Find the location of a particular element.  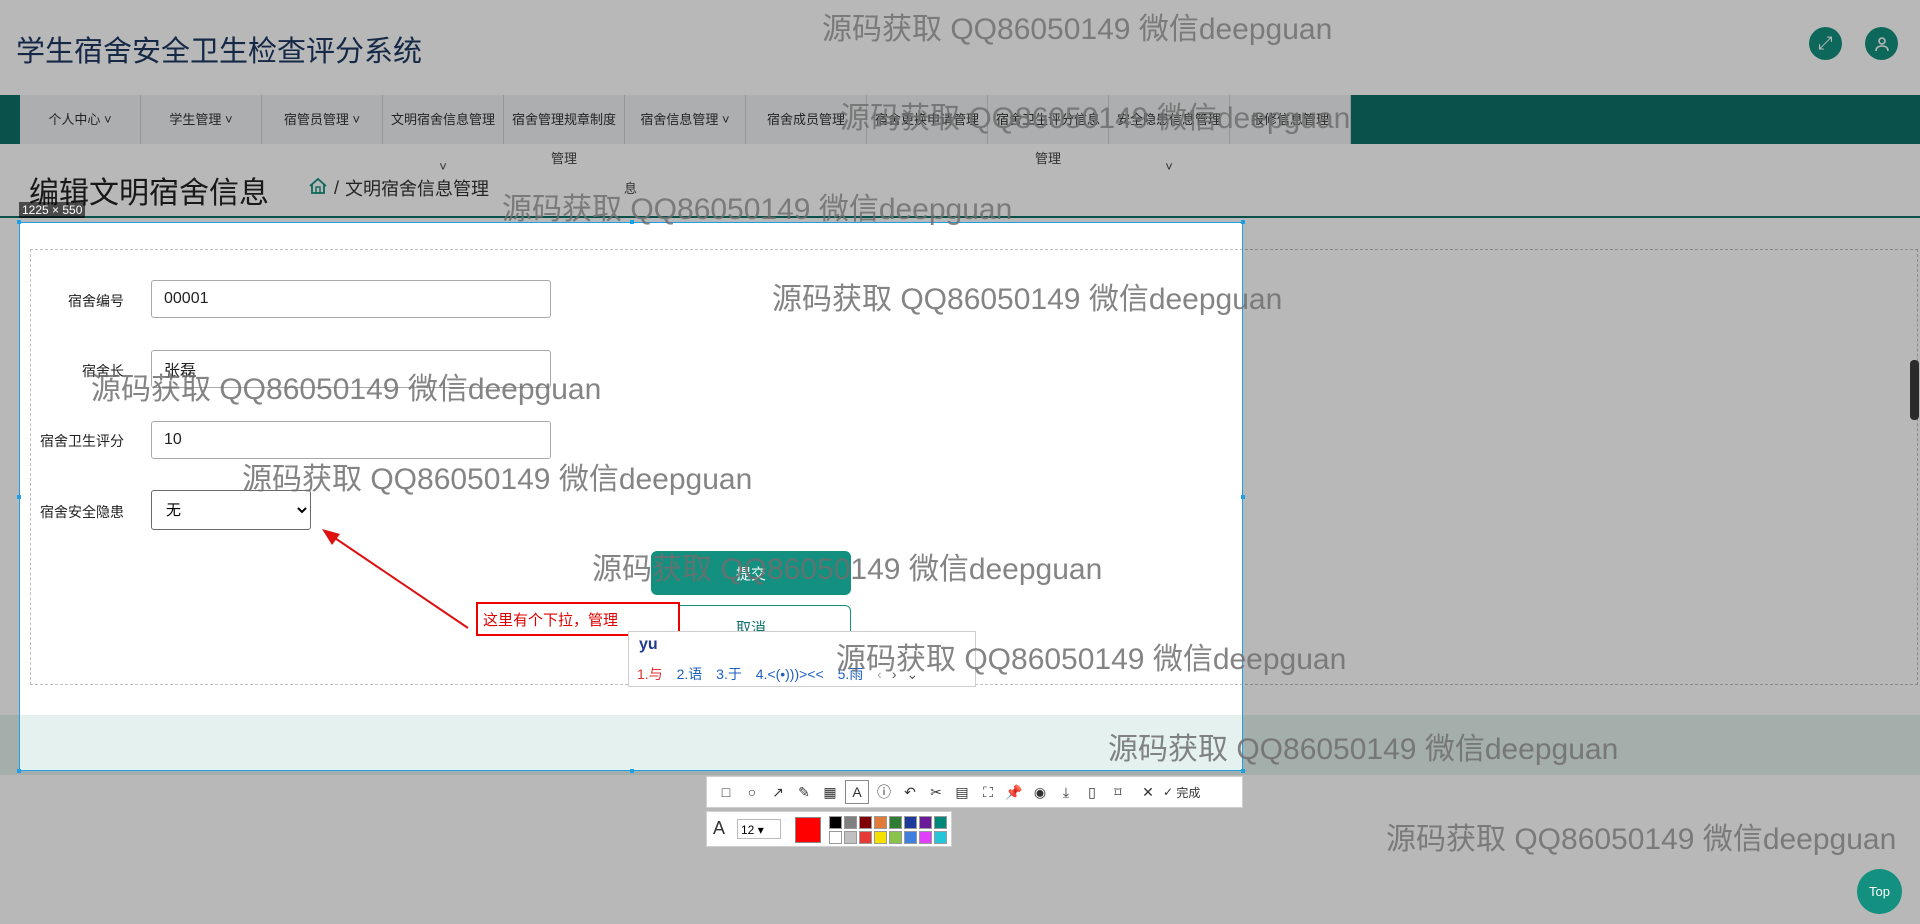

crop-icon: ✂ is located at coordinates (936, 792).